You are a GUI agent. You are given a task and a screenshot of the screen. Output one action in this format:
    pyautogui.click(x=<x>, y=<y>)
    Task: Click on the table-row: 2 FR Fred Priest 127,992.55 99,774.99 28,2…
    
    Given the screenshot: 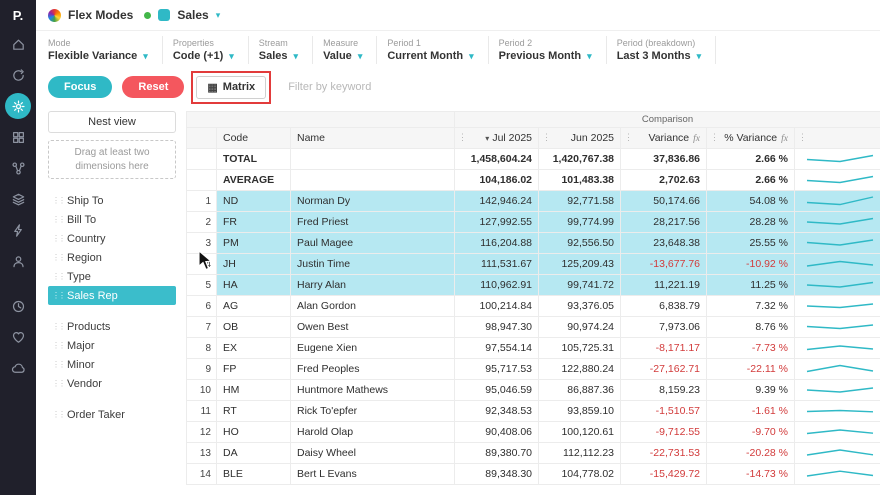 What is the action you would take?
    pyautogui.click(x=533, y=222)
    